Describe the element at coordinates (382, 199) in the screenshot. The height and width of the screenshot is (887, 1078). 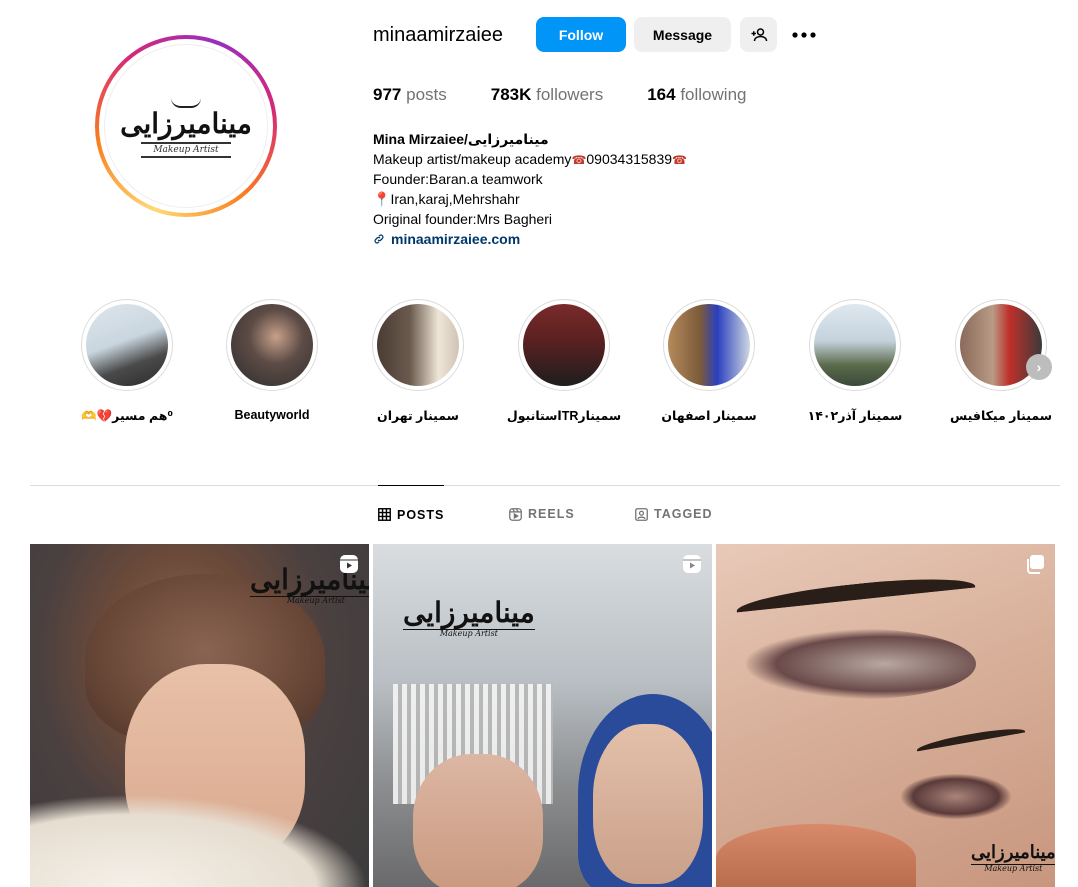
I see `pin-icon: 📍` at that location.